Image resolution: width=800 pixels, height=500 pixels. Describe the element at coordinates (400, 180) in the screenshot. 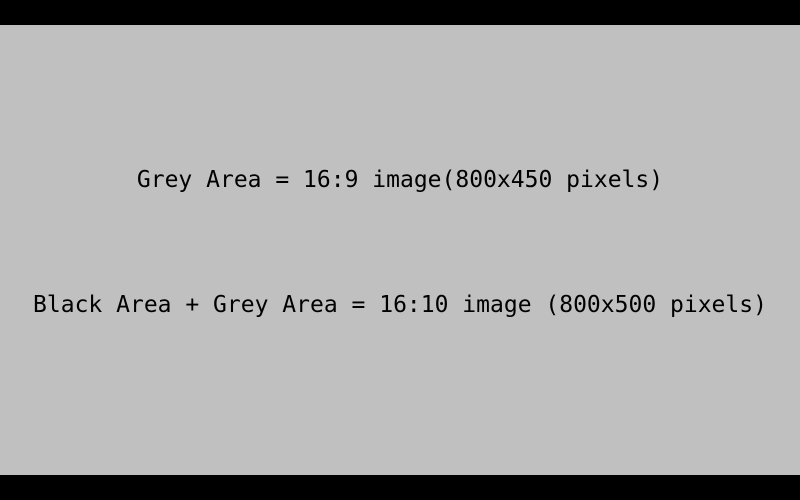

I see `grey-area-caption: Grey Area = 16:9 image(800x450 pixels)` at that location.